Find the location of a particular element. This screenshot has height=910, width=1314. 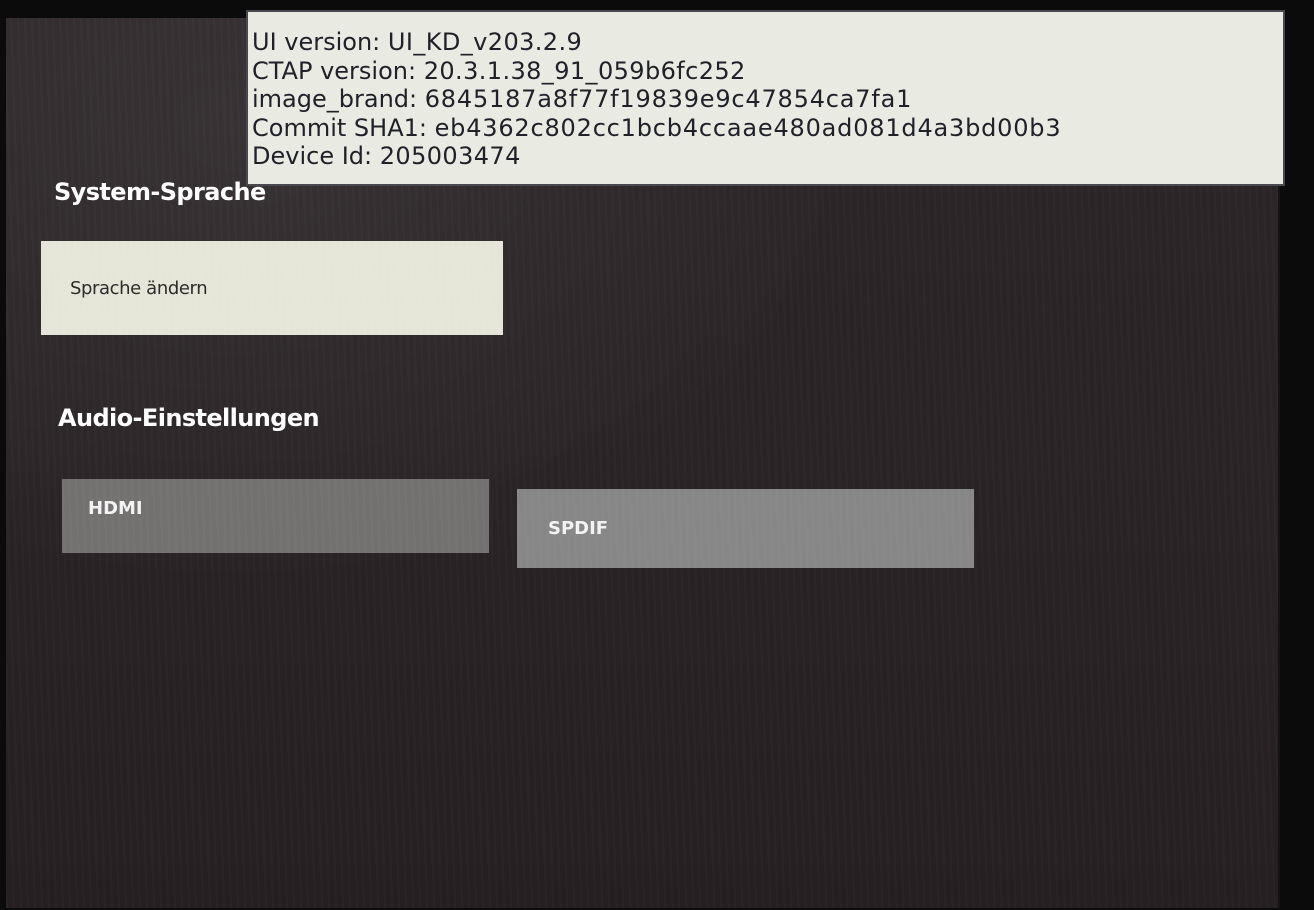

device-id-label: Device Id: is located at coordinates (312, 156).